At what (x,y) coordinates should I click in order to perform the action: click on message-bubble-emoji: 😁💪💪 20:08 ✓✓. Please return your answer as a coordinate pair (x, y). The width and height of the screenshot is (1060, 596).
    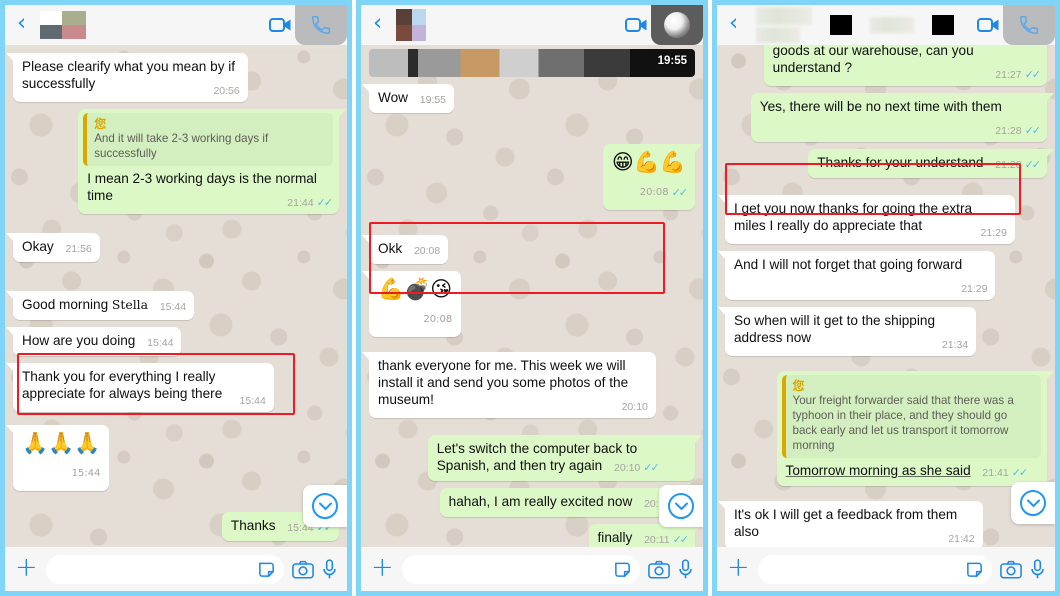
    Looking at the image, I should click on (652, 177).